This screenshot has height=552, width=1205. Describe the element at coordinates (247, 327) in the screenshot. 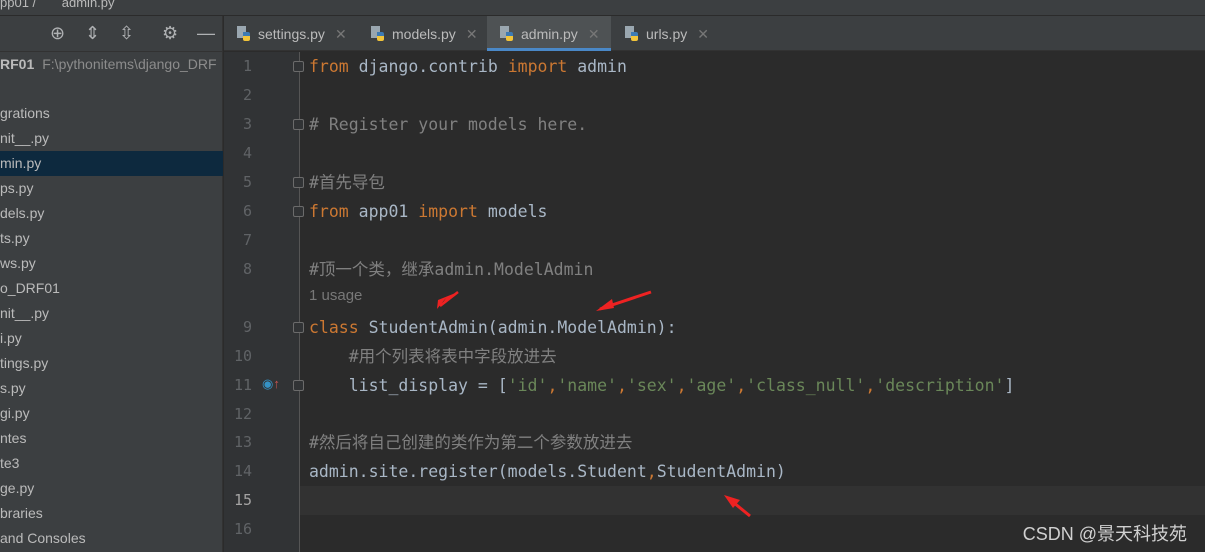

I see `line-number: 9` at that location.